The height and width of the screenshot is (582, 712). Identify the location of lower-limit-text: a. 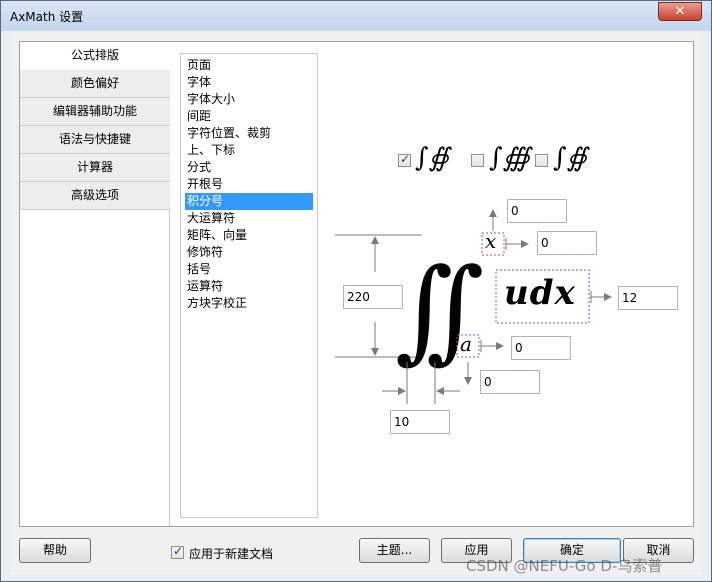
(466, 344).